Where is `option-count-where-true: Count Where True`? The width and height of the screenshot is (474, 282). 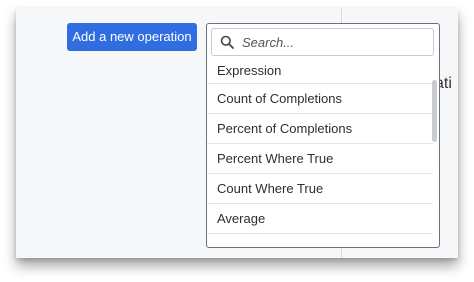 option-count-where-true: Count Where True is located at coordinates (320, 189).